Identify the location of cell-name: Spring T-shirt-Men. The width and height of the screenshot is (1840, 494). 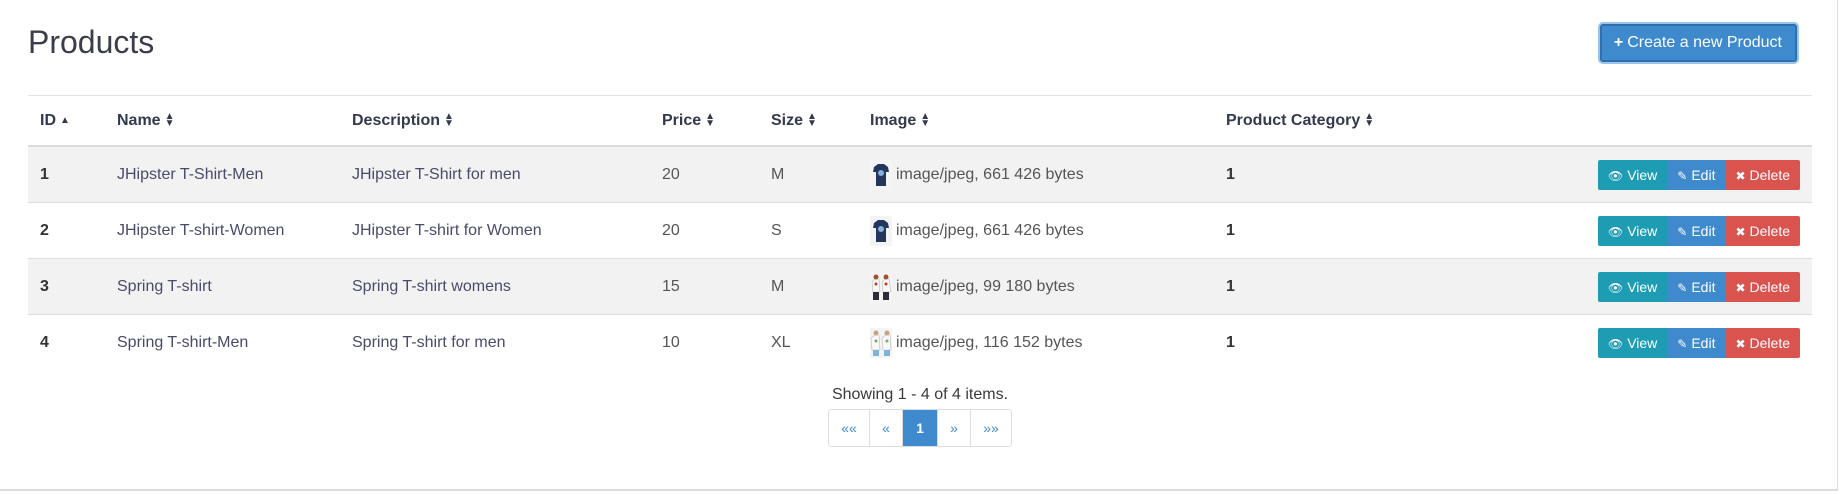
(222, 342).